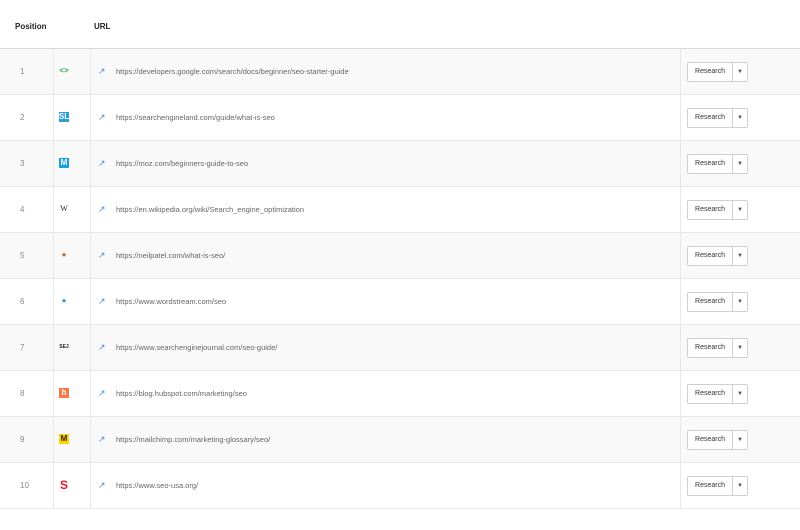 Image resolution: width=800 pixels, height=530 pixels. Describe the element at coordinates (22, 255) in the screenshot. I see `position-value: 5` at that location.